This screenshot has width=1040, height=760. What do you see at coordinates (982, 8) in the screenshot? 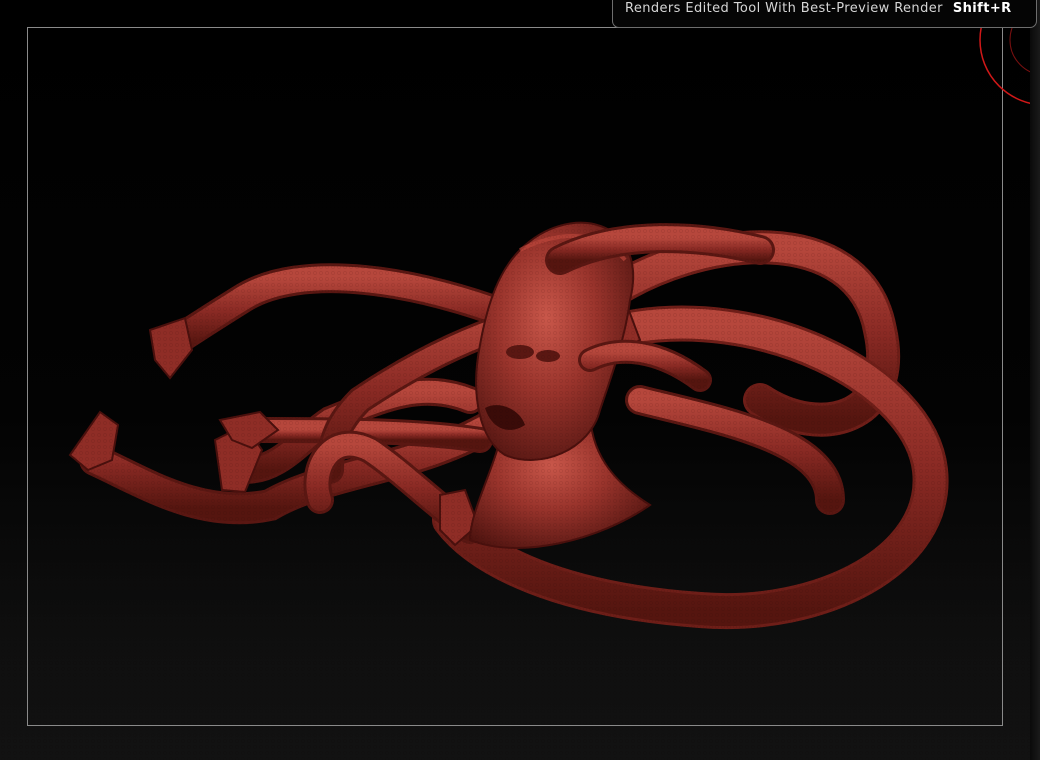
I see `tooltip-shortcut: Shift+R` at bounding box center [982, 8].